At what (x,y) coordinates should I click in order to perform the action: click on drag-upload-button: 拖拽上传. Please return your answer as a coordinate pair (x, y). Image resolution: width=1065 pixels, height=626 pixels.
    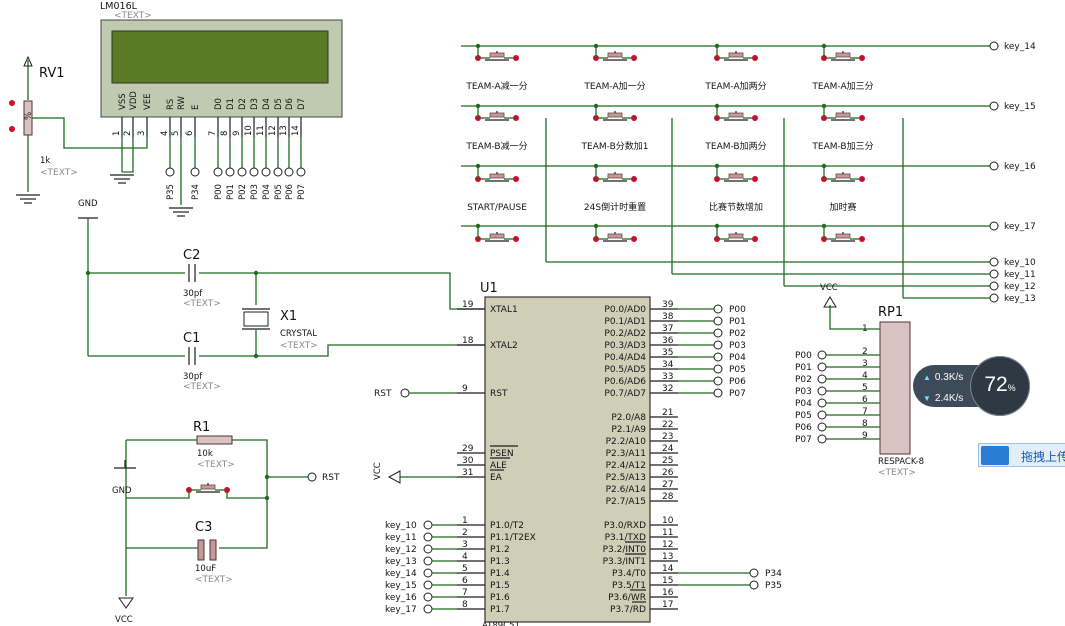
    Looking at the image, I should click on (1021, 455).